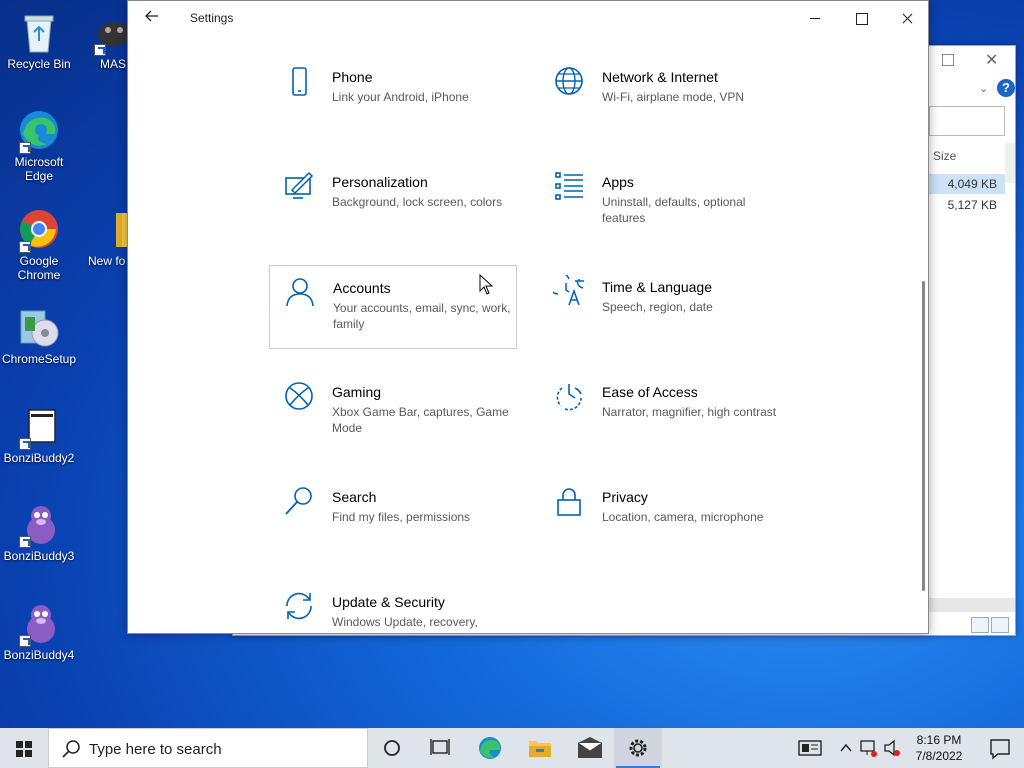 This screenshot has width=1024, height=768. I want to click on window-title: Settings, so click(212, 18).